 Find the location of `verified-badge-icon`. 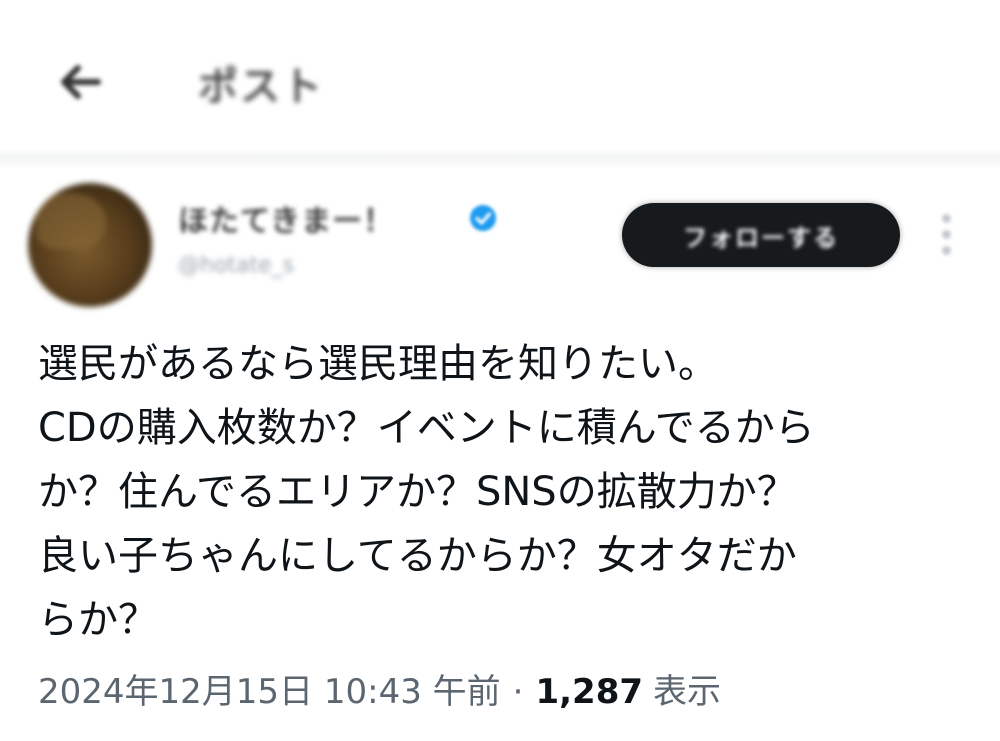

verified-badge-icon is located at coordinates (483, 218).